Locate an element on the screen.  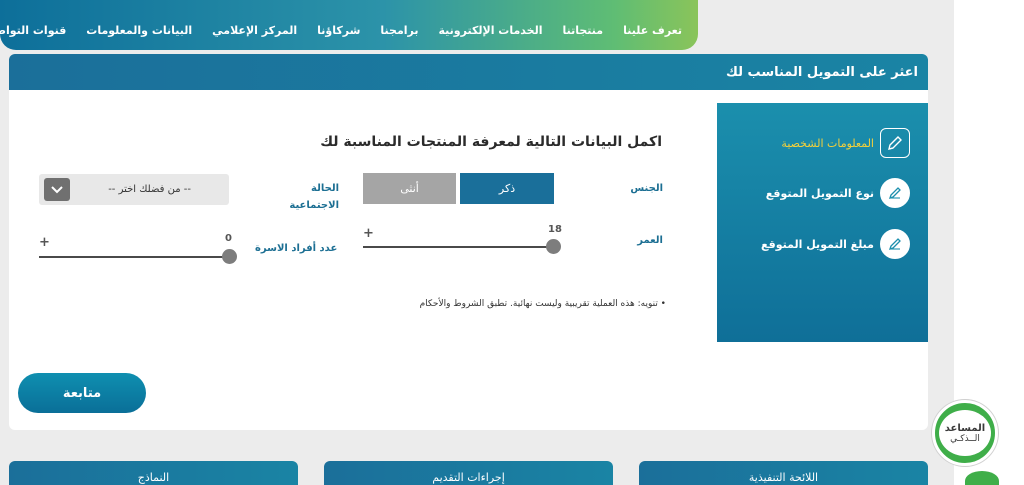
step-finance-amount: مبلغ التمويل المتوقع is located at coordinates (835, 244).